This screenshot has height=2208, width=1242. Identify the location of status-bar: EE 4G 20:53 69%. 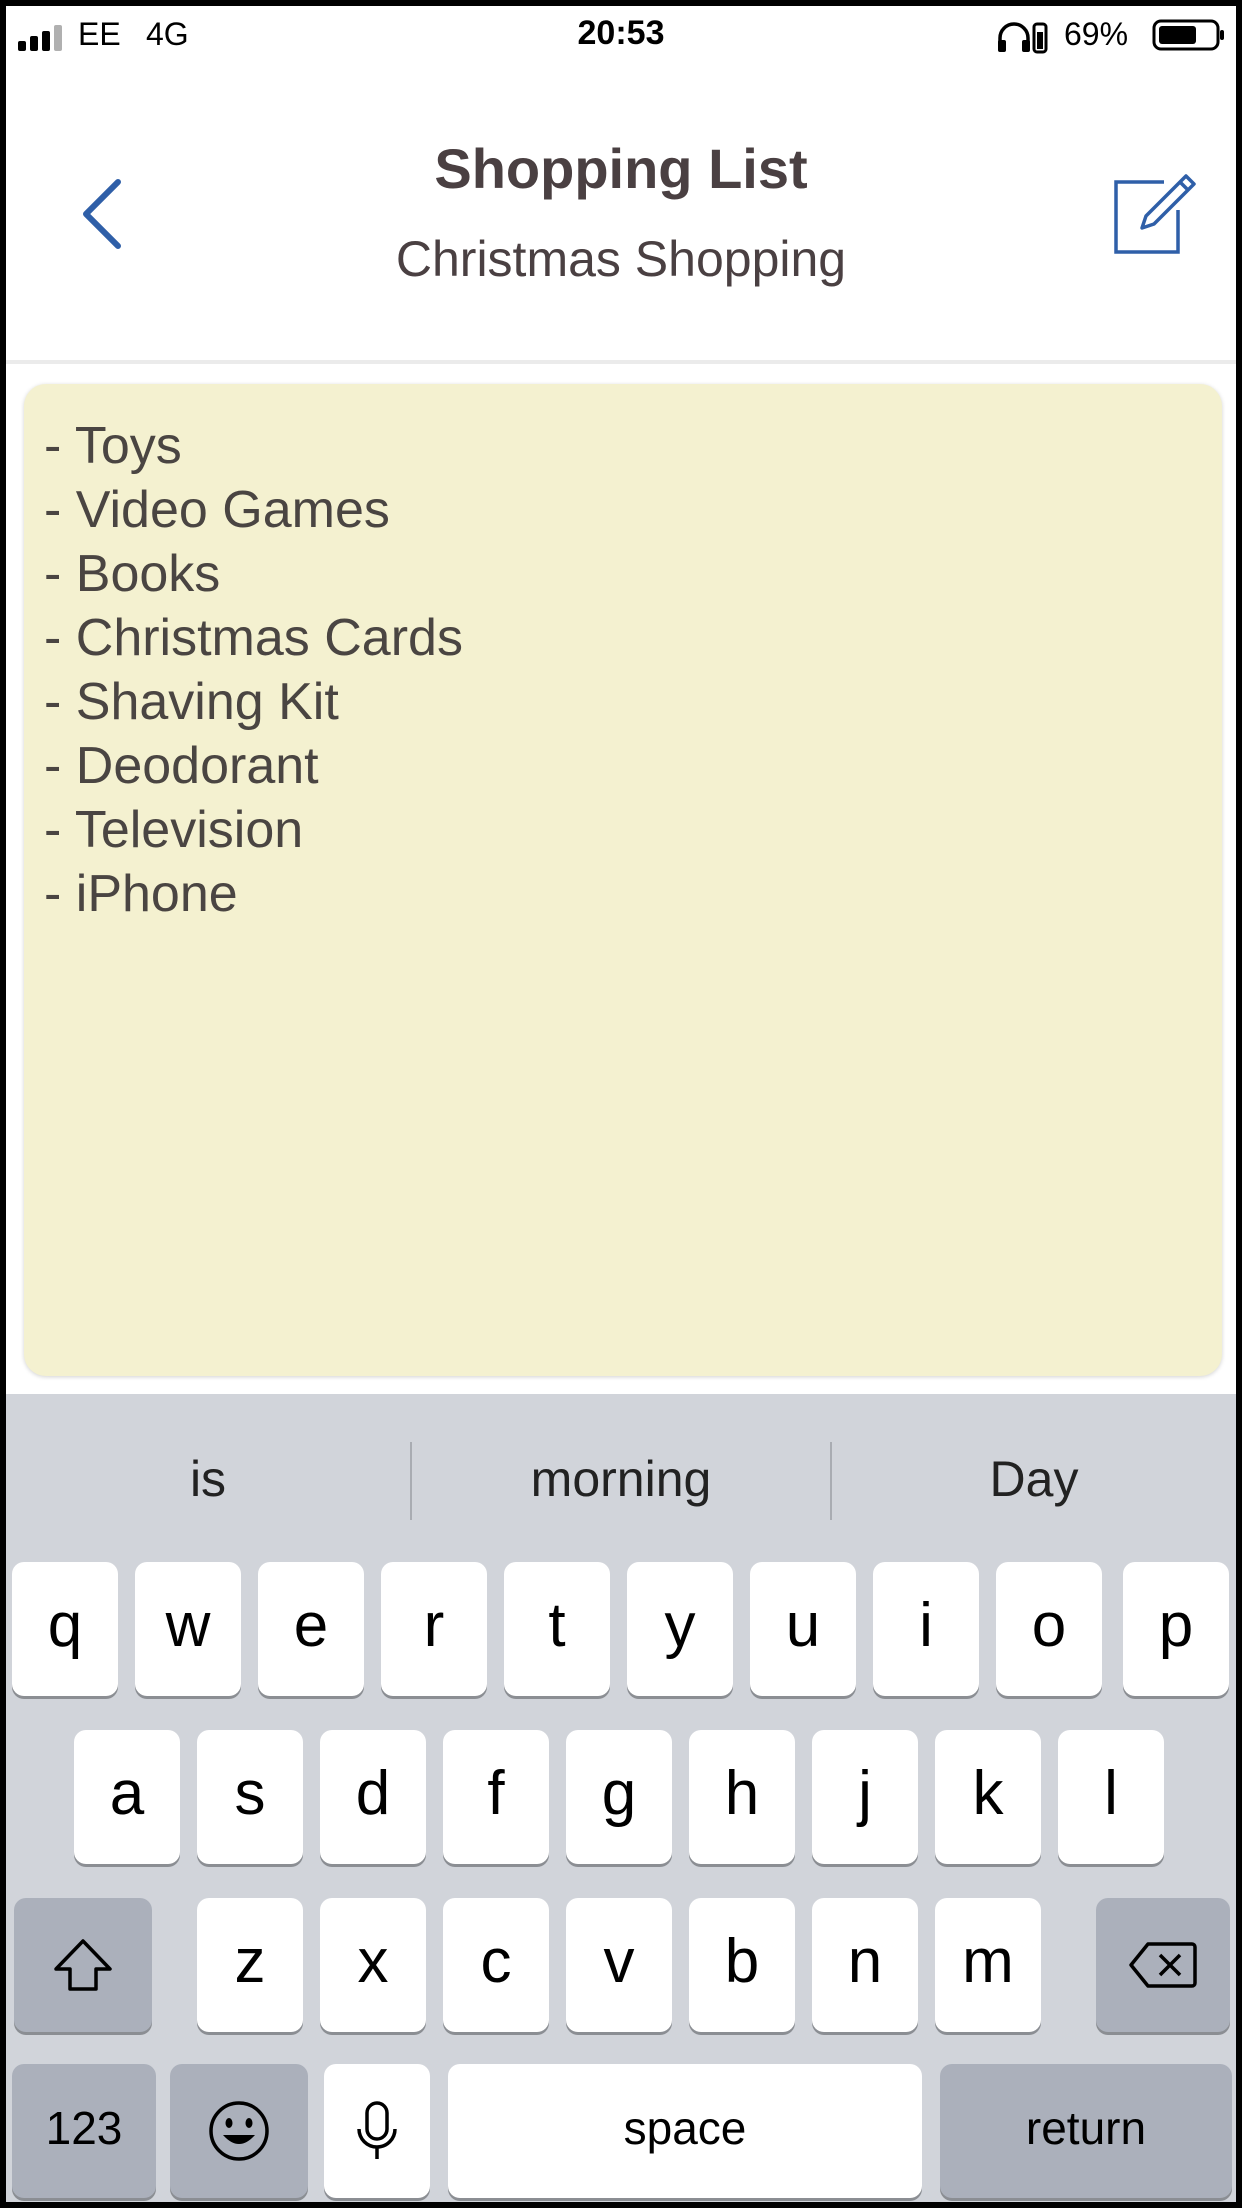
(621, 35).